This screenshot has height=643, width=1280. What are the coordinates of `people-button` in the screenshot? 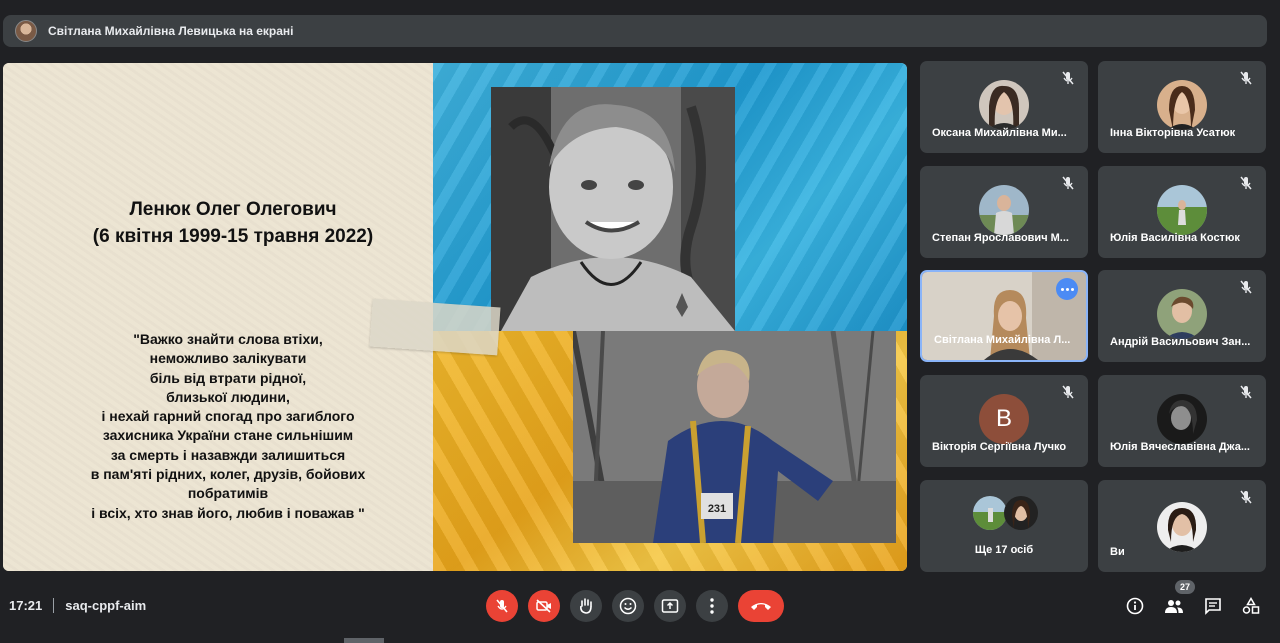 It's located at (1174, 606).